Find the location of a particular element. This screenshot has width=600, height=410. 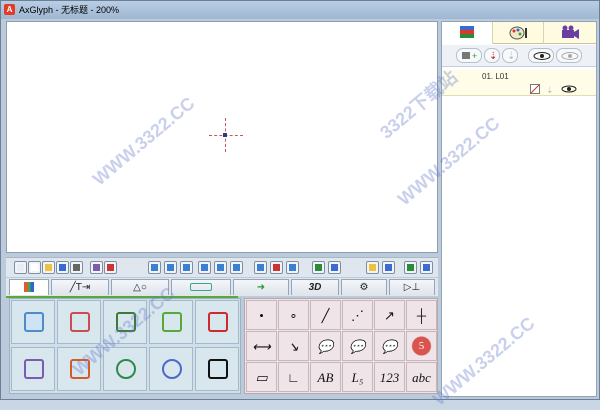

layer-name: 01. L01 is located at coordinates (495, 76).